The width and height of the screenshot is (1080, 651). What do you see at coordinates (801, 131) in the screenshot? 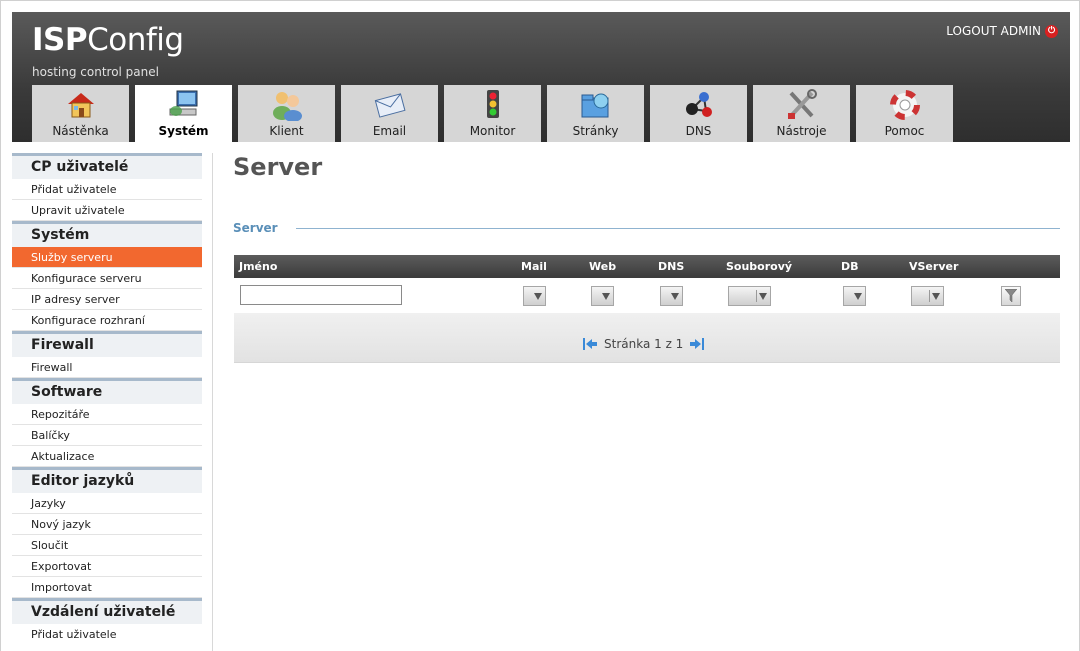
I see `tab-label: Nástroje` at bounding box center [801, 131].